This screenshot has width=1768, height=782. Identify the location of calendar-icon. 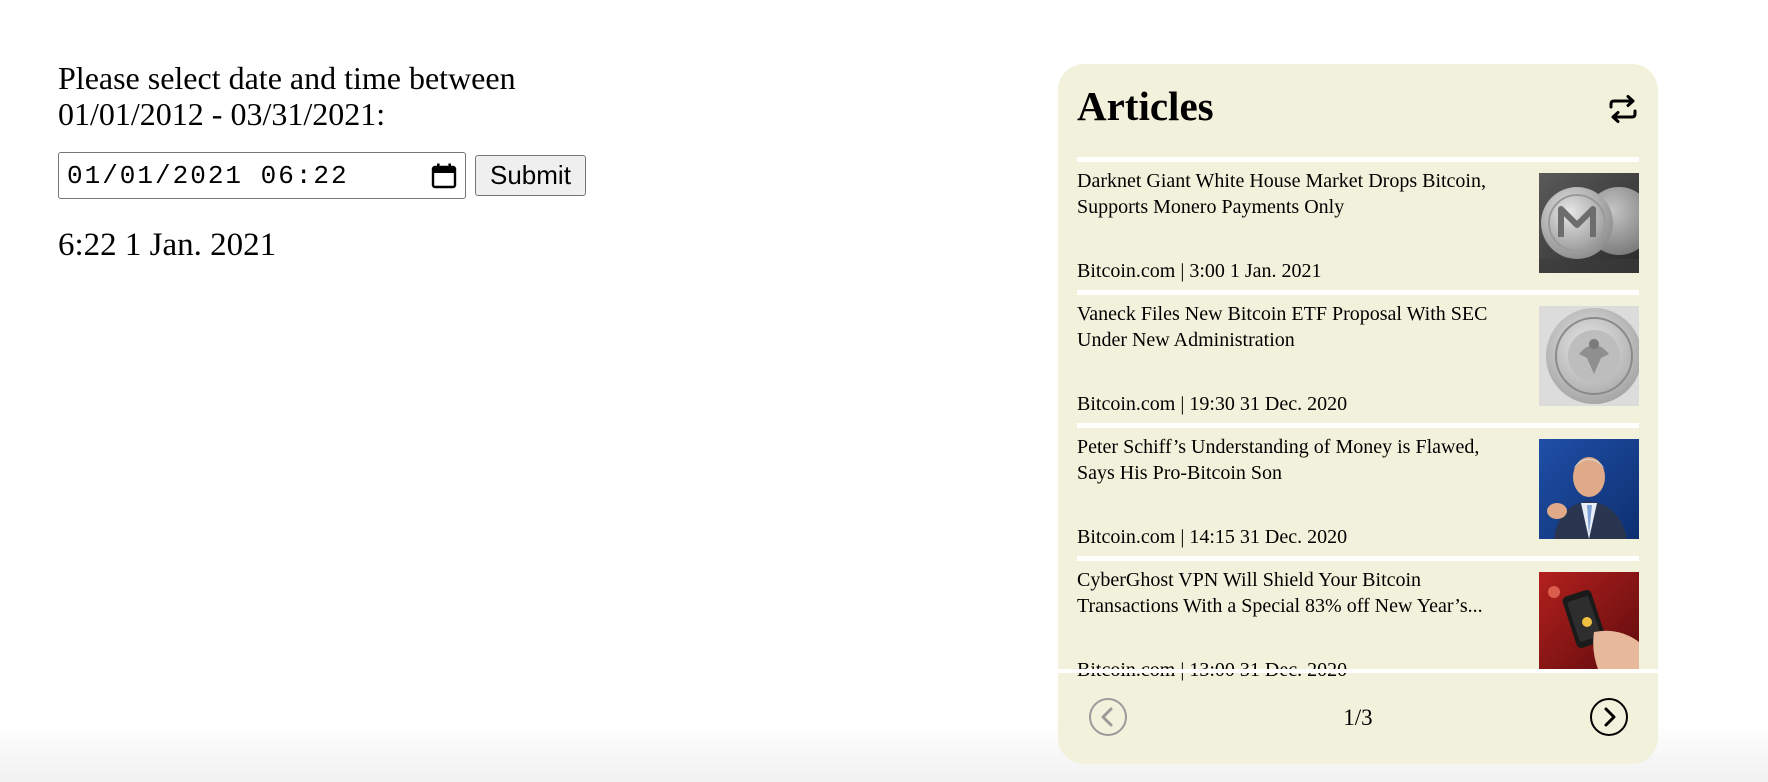
(444, 176).